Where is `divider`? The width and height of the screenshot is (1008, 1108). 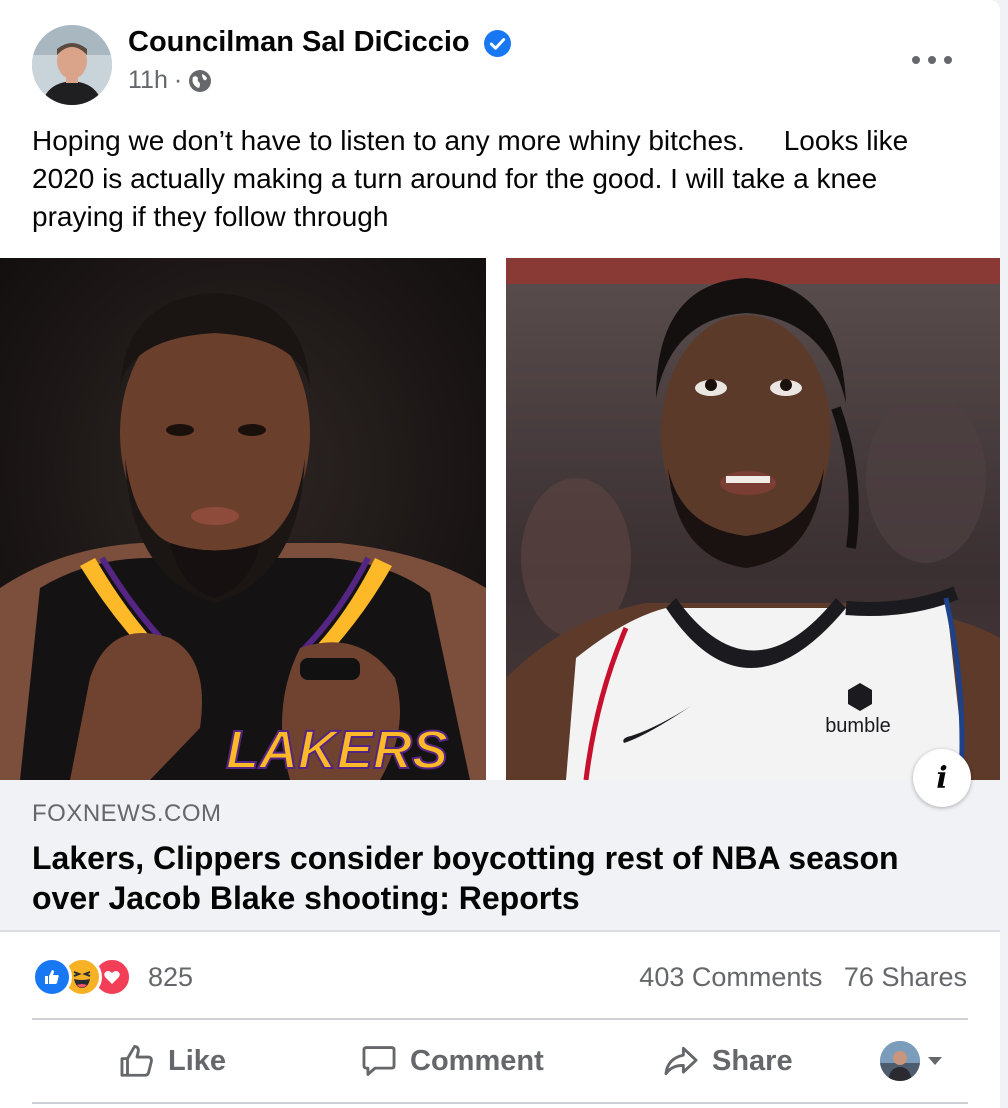 divider is located at coordinates (500, 1103).